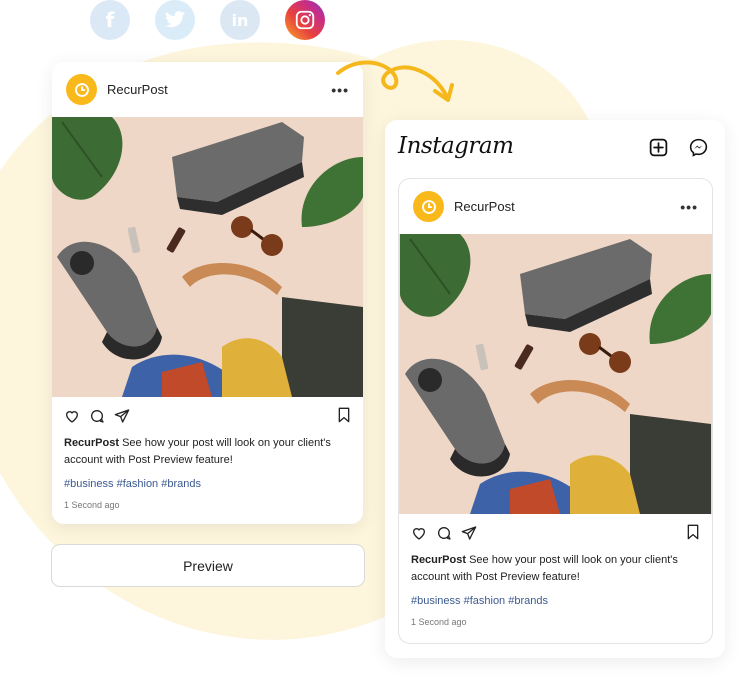  What do you see at coordinates (658, 147) in the screenshot?
I see `new-post-icon` at bounding box center [658, 147].